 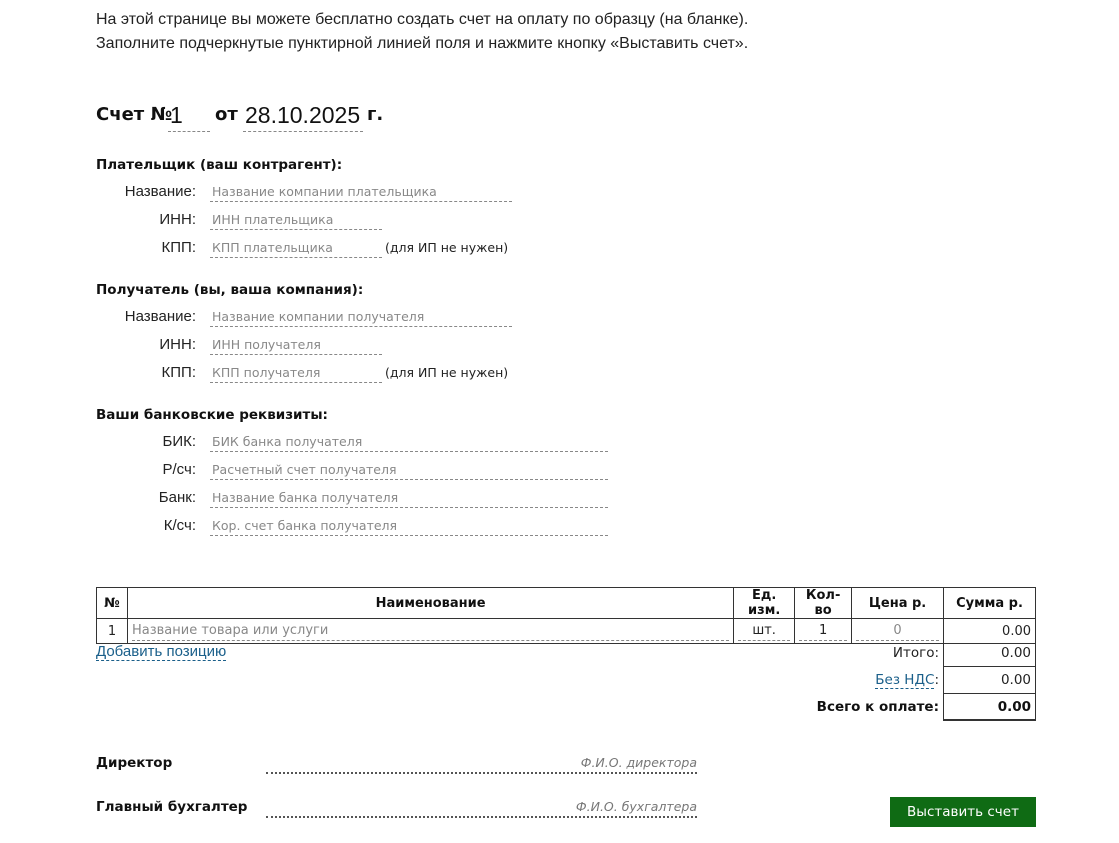 I want to click on row-qty-cell, so click(x=823, y=631).